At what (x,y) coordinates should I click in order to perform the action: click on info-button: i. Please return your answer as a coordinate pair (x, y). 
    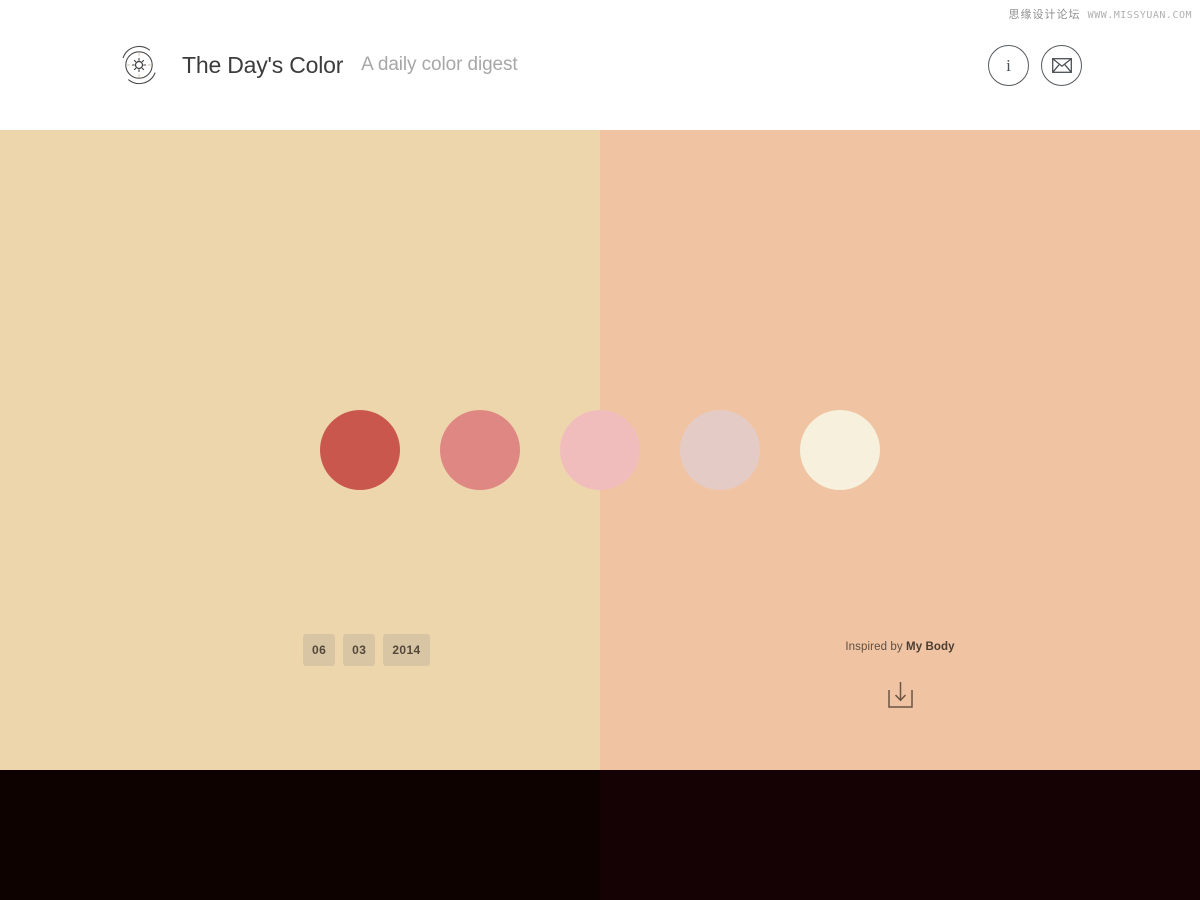
    Looking at the image, I should click on (1008, 65).